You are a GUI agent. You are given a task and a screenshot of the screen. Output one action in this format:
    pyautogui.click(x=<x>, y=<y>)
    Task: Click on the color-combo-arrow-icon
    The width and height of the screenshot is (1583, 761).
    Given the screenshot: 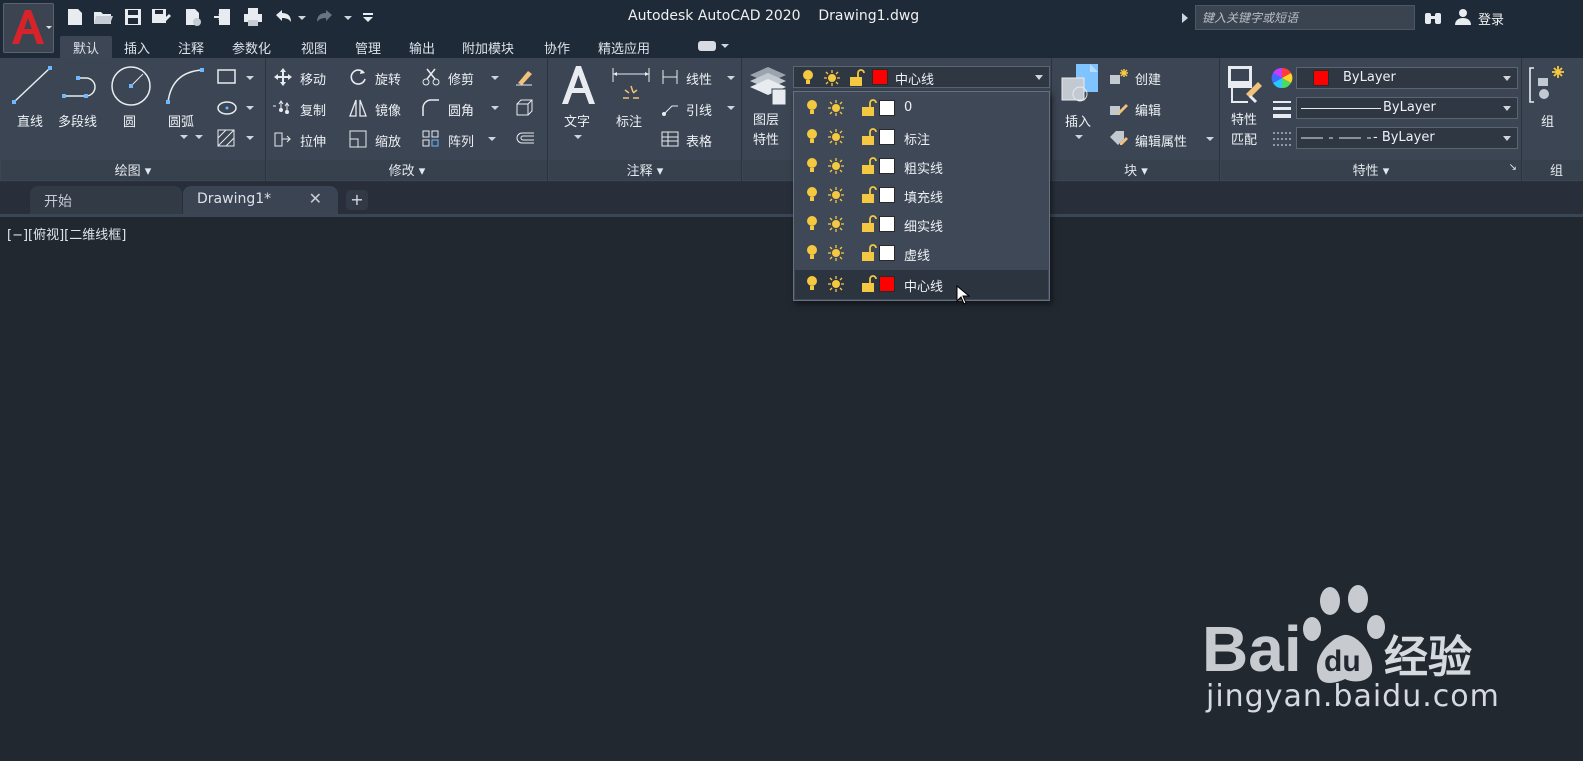 What is the action you would take?
    pyautogui.click(x=1507, y=78)
    